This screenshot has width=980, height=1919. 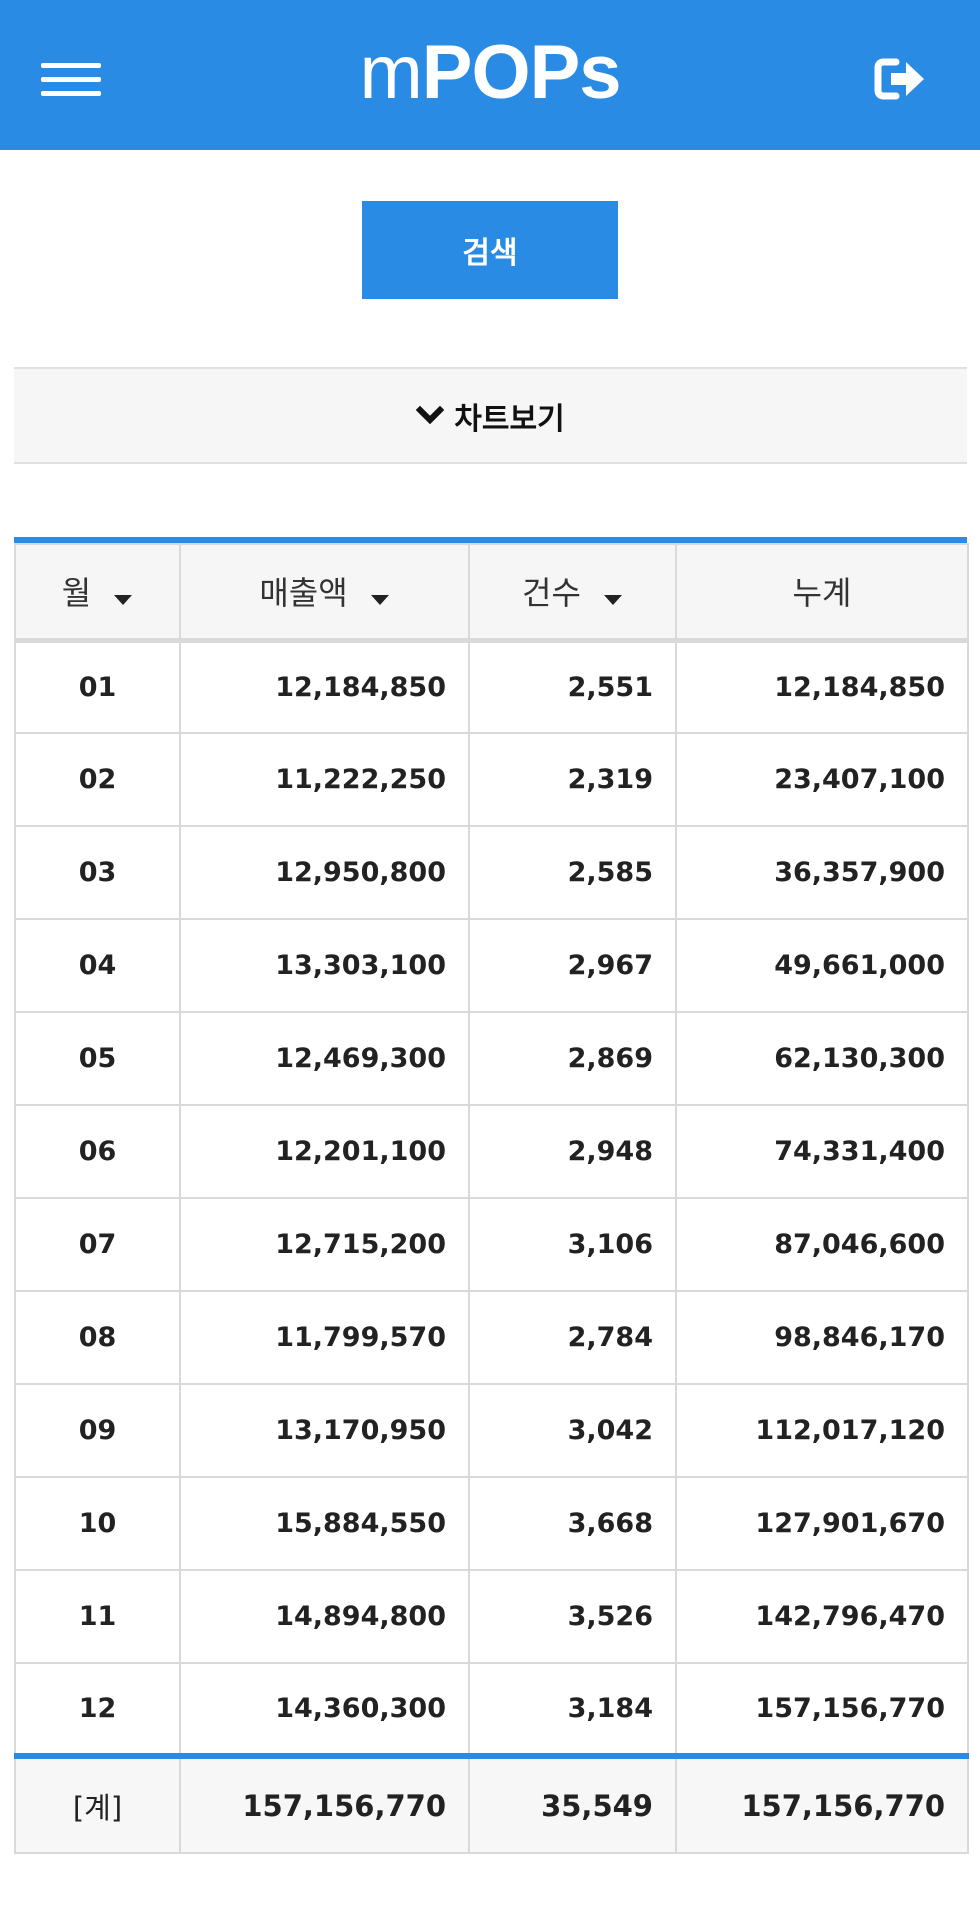 What do you see at coordinates (822, 872) in the screenshot?
I see `cumulative-cell: 36,357,900` at bounding box center [822, 872].